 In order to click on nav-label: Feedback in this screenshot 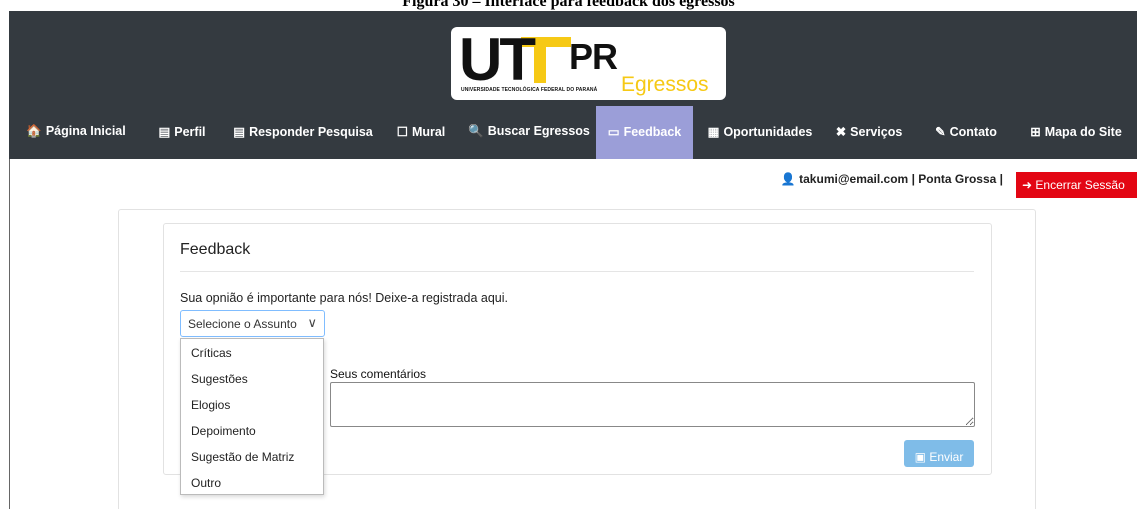, I will do `click(652, 132)`.